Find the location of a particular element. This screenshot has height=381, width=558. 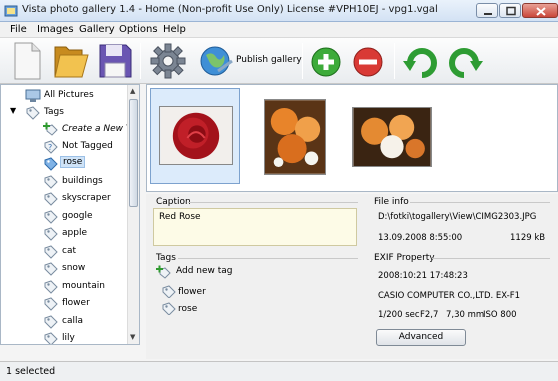

publish-globe-icon is located at coordinates (216, 61).